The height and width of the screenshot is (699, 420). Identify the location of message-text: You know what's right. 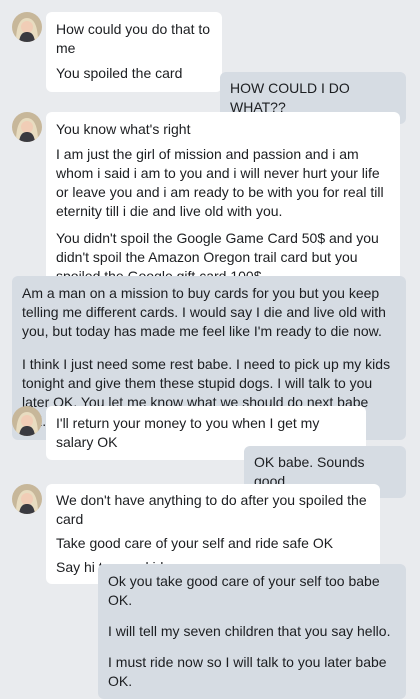
(123, 129).